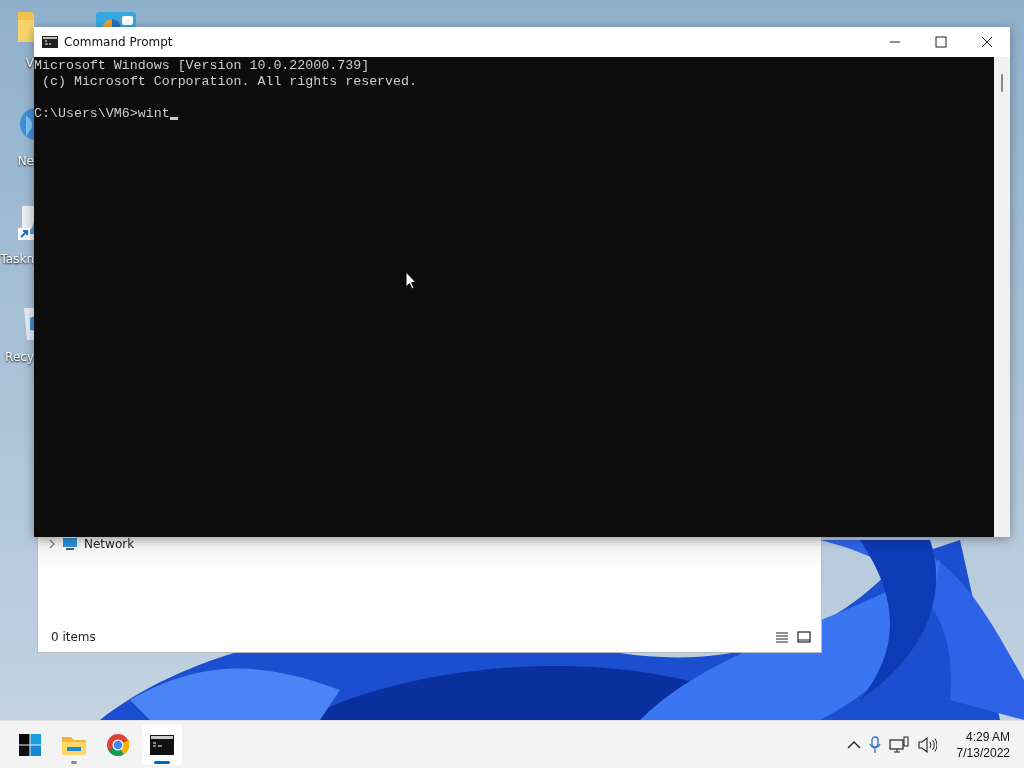 The image size is (1024, 768). What do you see at coordinates (50, 42) in the screenshot?
I see `console-app-icon` at bounding box center [50, 42].